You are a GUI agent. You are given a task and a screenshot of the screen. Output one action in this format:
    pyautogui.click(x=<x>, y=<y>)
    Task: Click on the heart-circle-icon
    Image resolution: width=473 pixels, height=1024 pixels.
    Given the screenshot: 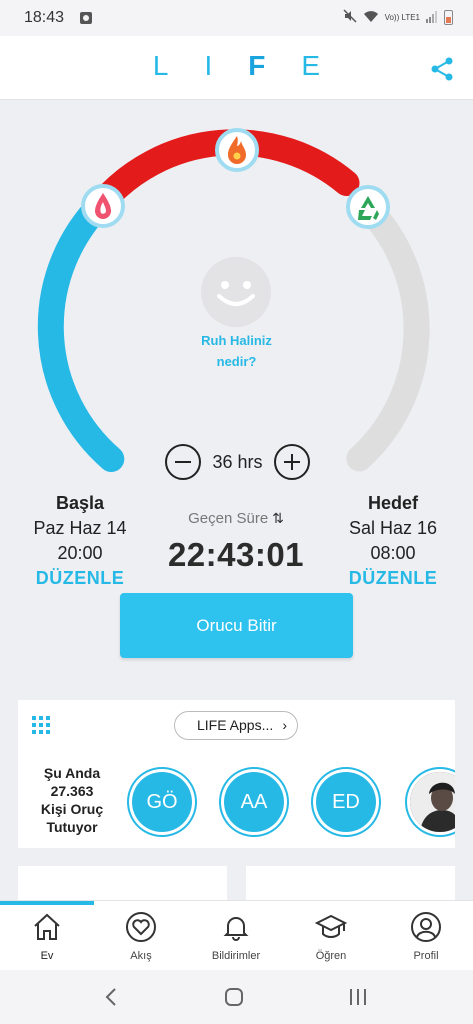 What is the action you would take?
    pyautogui.click(x=141, y=927)
    